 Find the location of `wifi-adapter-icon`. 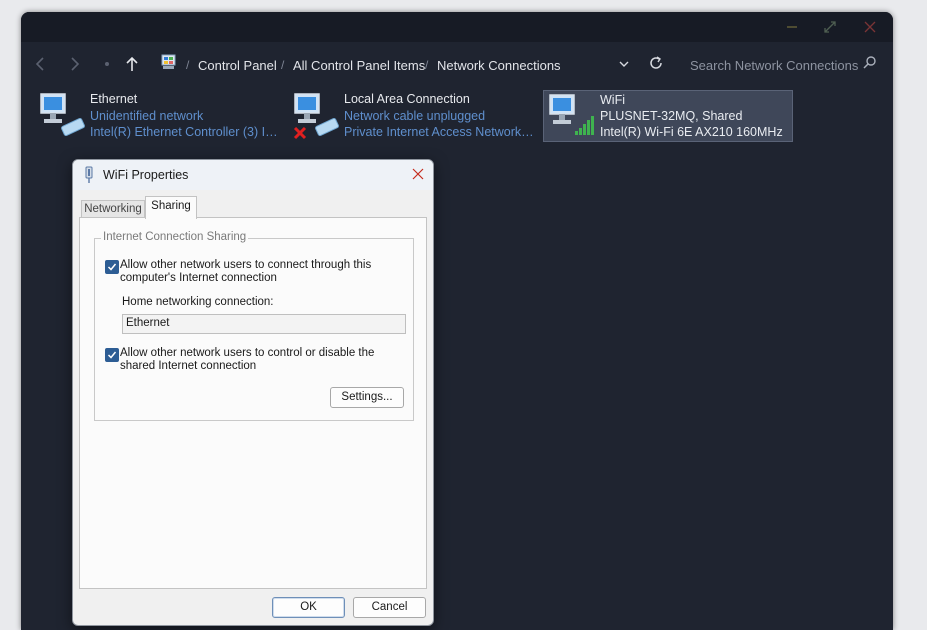

wifi-adapter-icon is located at coordinates (571, 114).